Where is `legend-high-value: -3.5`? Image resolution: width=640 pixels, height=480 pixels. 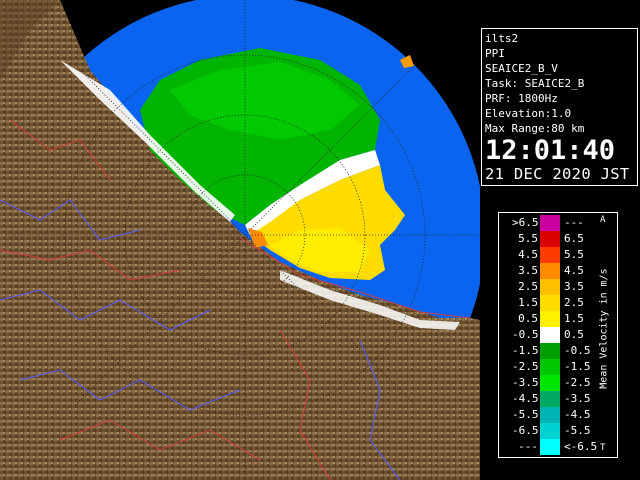
legend-high-value: -3.5 is located at coordinates (577, 398).